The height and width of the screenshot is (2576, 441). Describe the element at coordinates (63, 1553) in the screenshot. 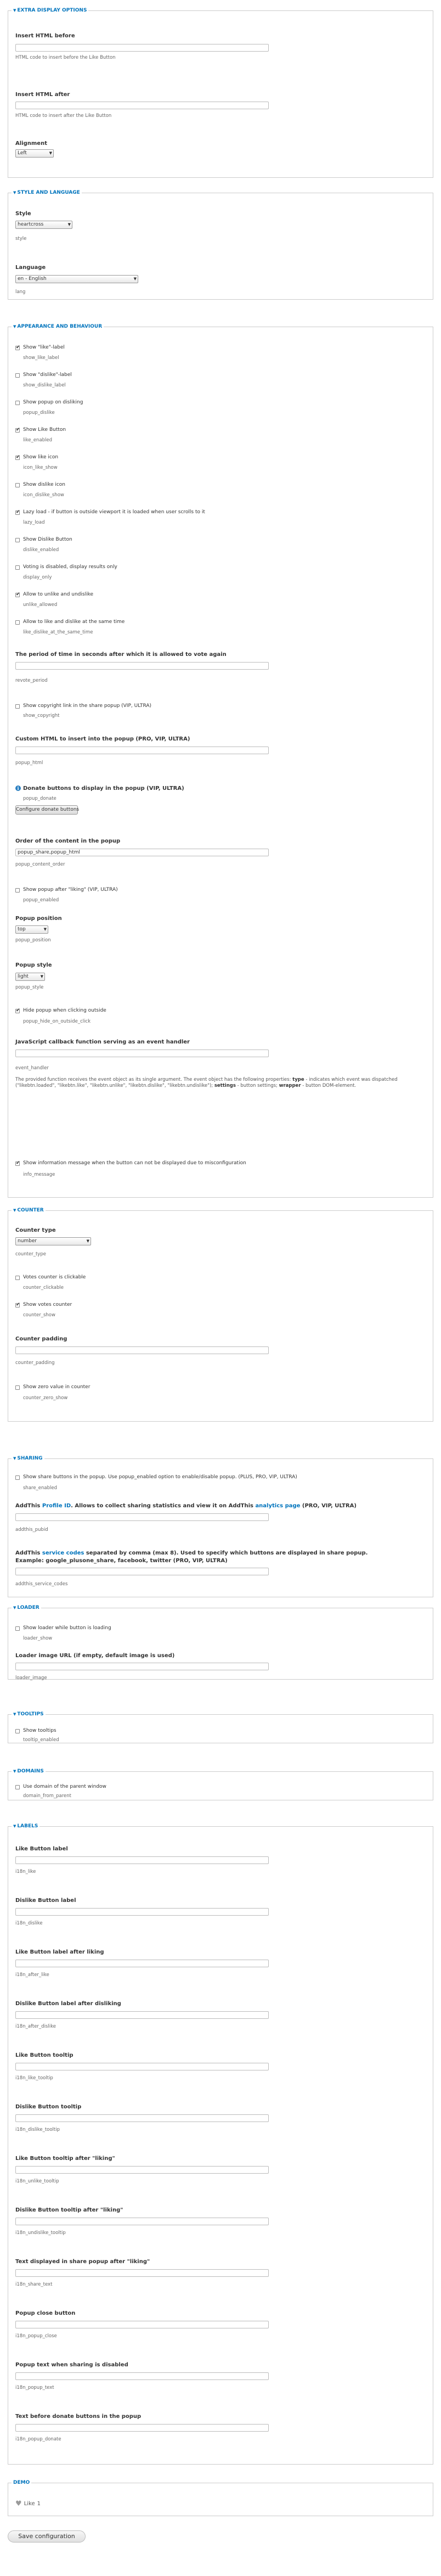

I see `addthis-service-codes-link: service codes` at that location.